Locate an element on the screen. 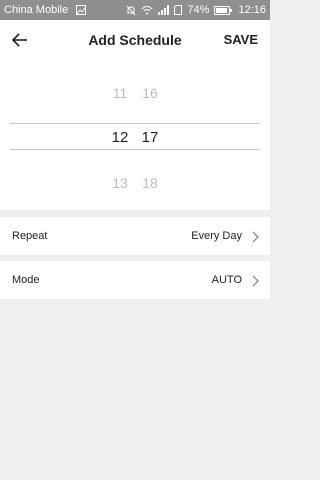 This screenshot has height=480, width=320. mode-label: Mode is located at coordinates (26, 280).